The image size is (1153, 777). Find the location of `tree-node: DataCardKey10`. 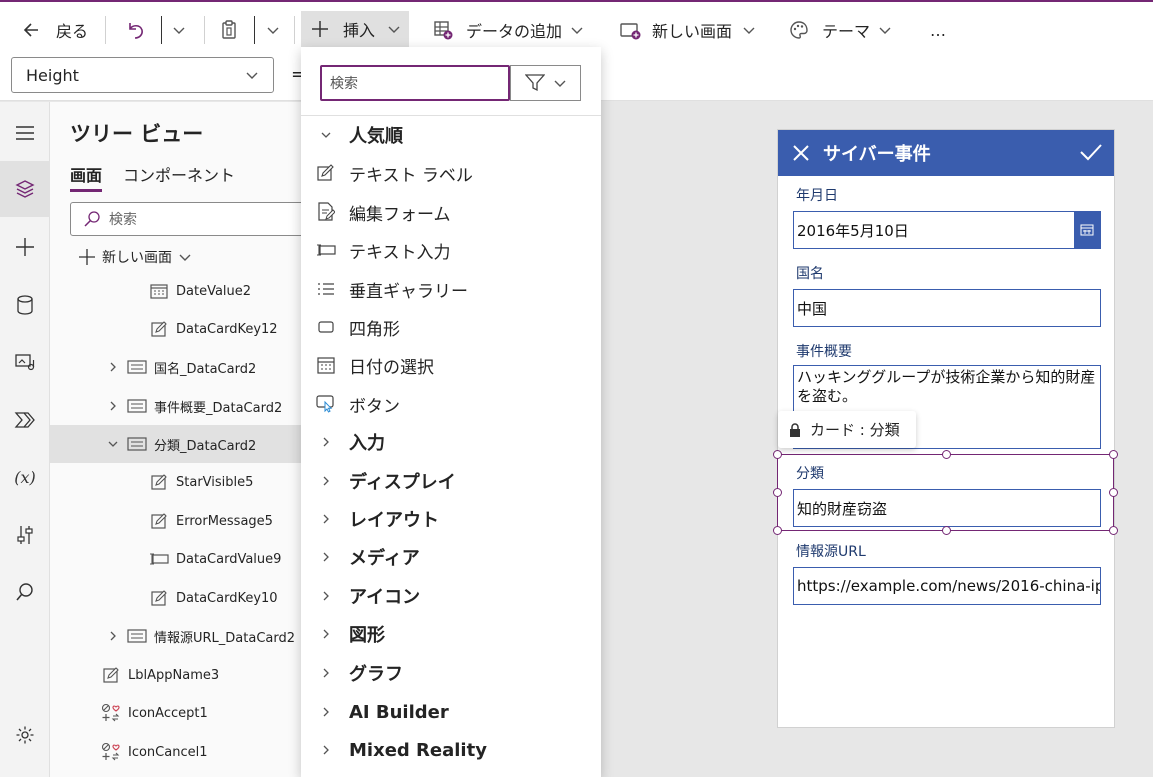

tree-node: DataCardKey10 is located at coordinates (177, 598).